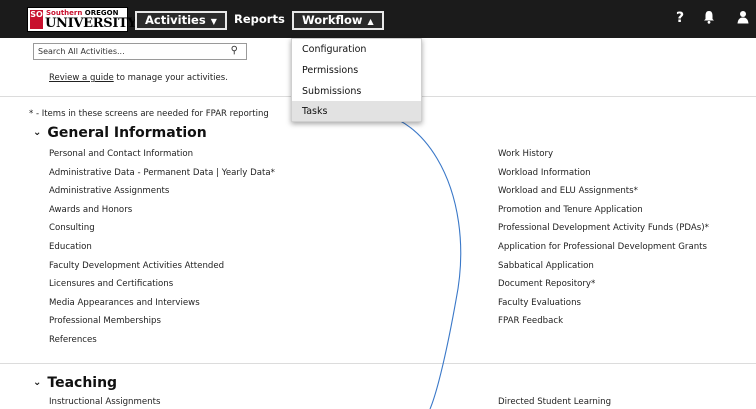 The width and height of the screenshot is (756, 409). Describe the element at coordinates (334, 49) in the screenshot. I see `menu-item-configuration: Configuration` at that location.